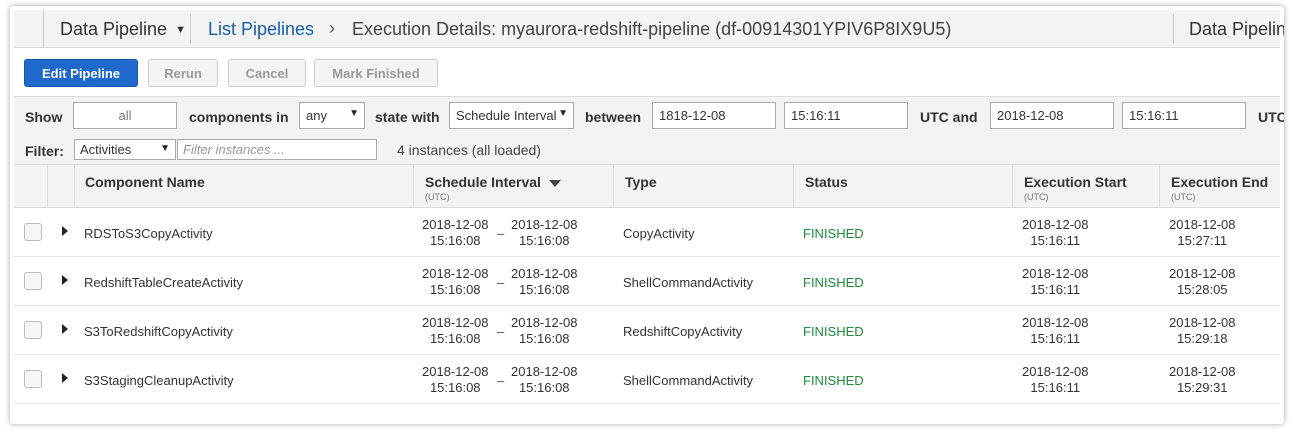 The image size is (1294, 432). What do you see at coordinates (81, 73) in the screenshot?
I see `edit-pipeline-button: Edit Pipeline` at bounding box center [81, 73].